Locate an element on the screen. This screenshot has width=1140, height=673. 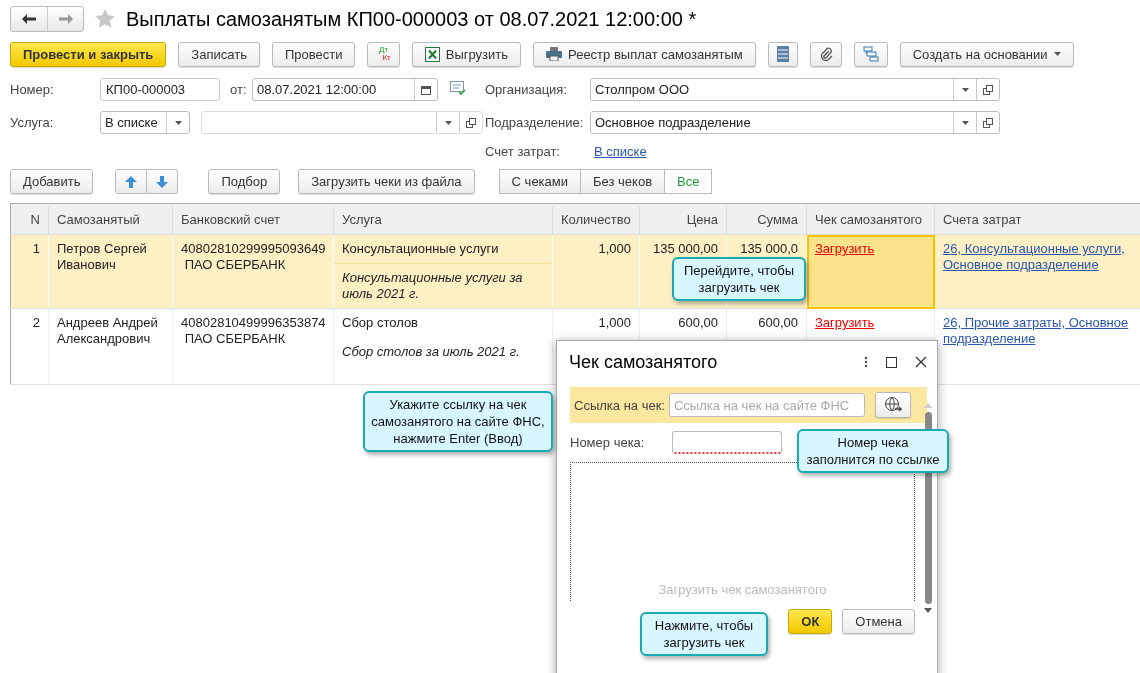
table-cell-text: Консультационные услуги is located at coordinates (421, 249).